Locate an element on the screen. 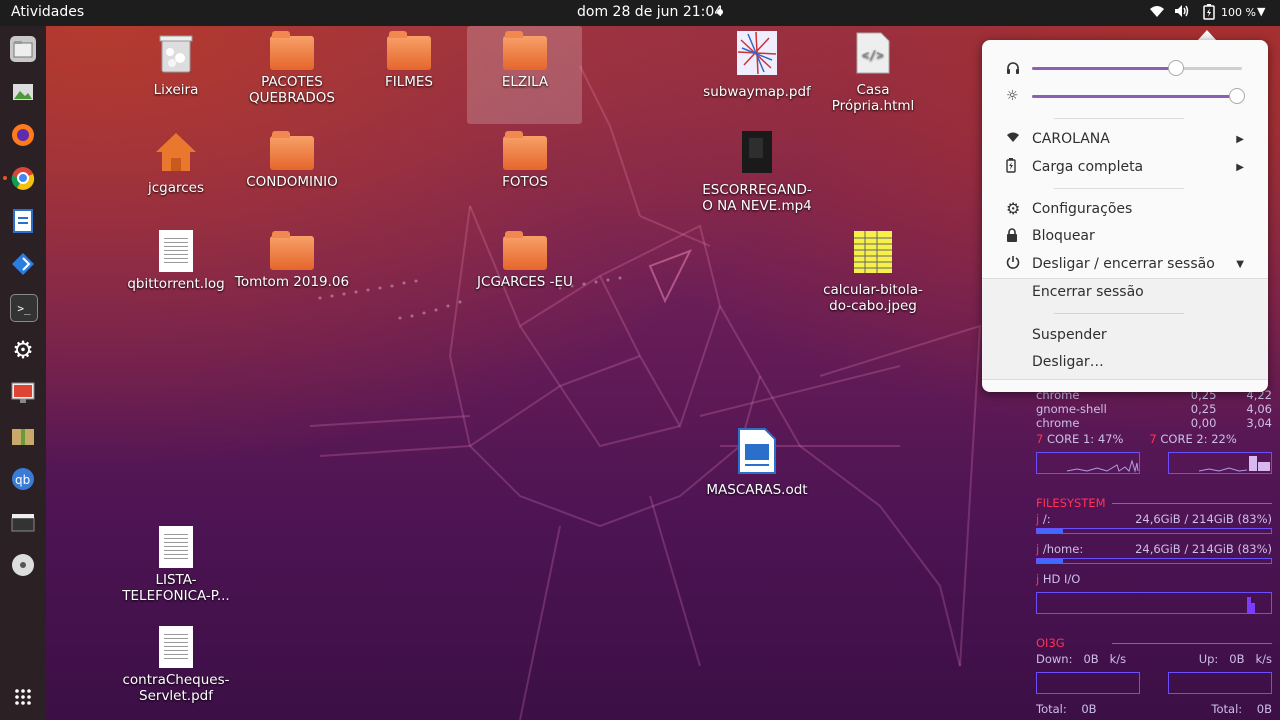 The image size is (1280, 720). desktop-icon-log: qbittorrent.log is located at coordinates (176, 261).